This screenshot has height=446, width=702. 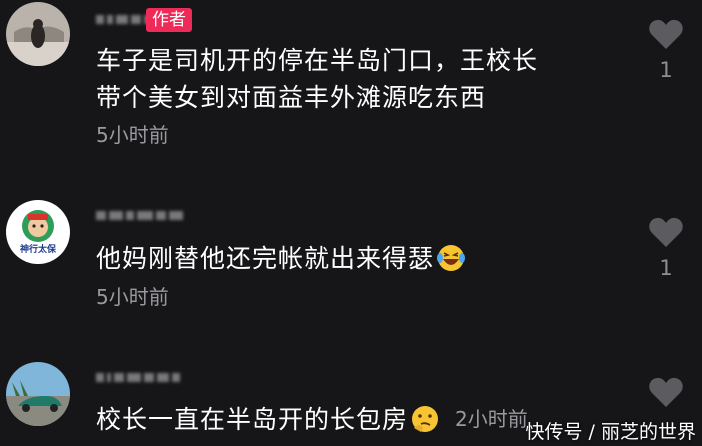 I want to click on watermark: 快传号 / 丽芝的世界, so click(x=610, y=432).